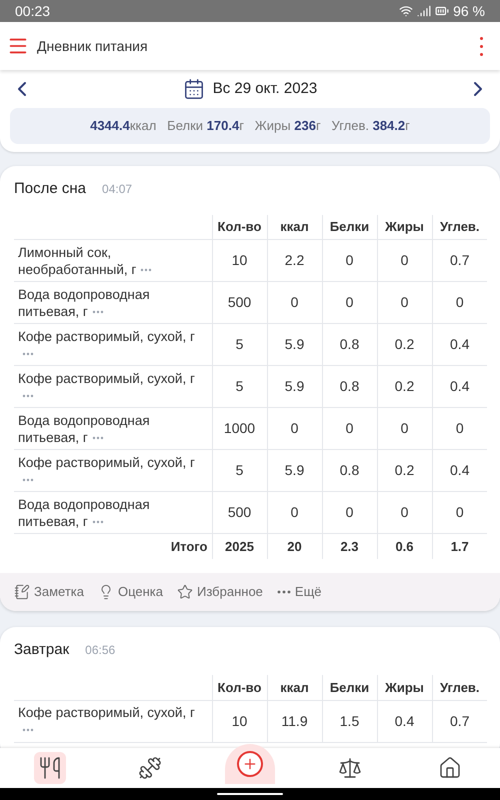 The height and width of the screenshot is (800, 500). Describe the element at coordinates (92, 46) in the screenshot. I see `app-title: Дневник питания` at that location.